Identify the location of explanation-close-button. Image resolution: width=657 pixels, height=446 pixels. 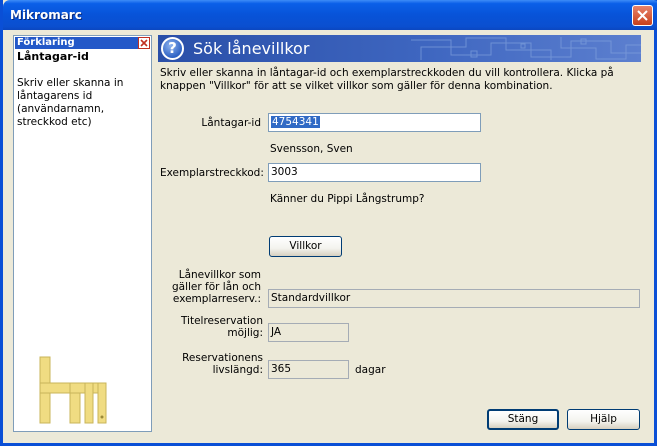
(144, 43).